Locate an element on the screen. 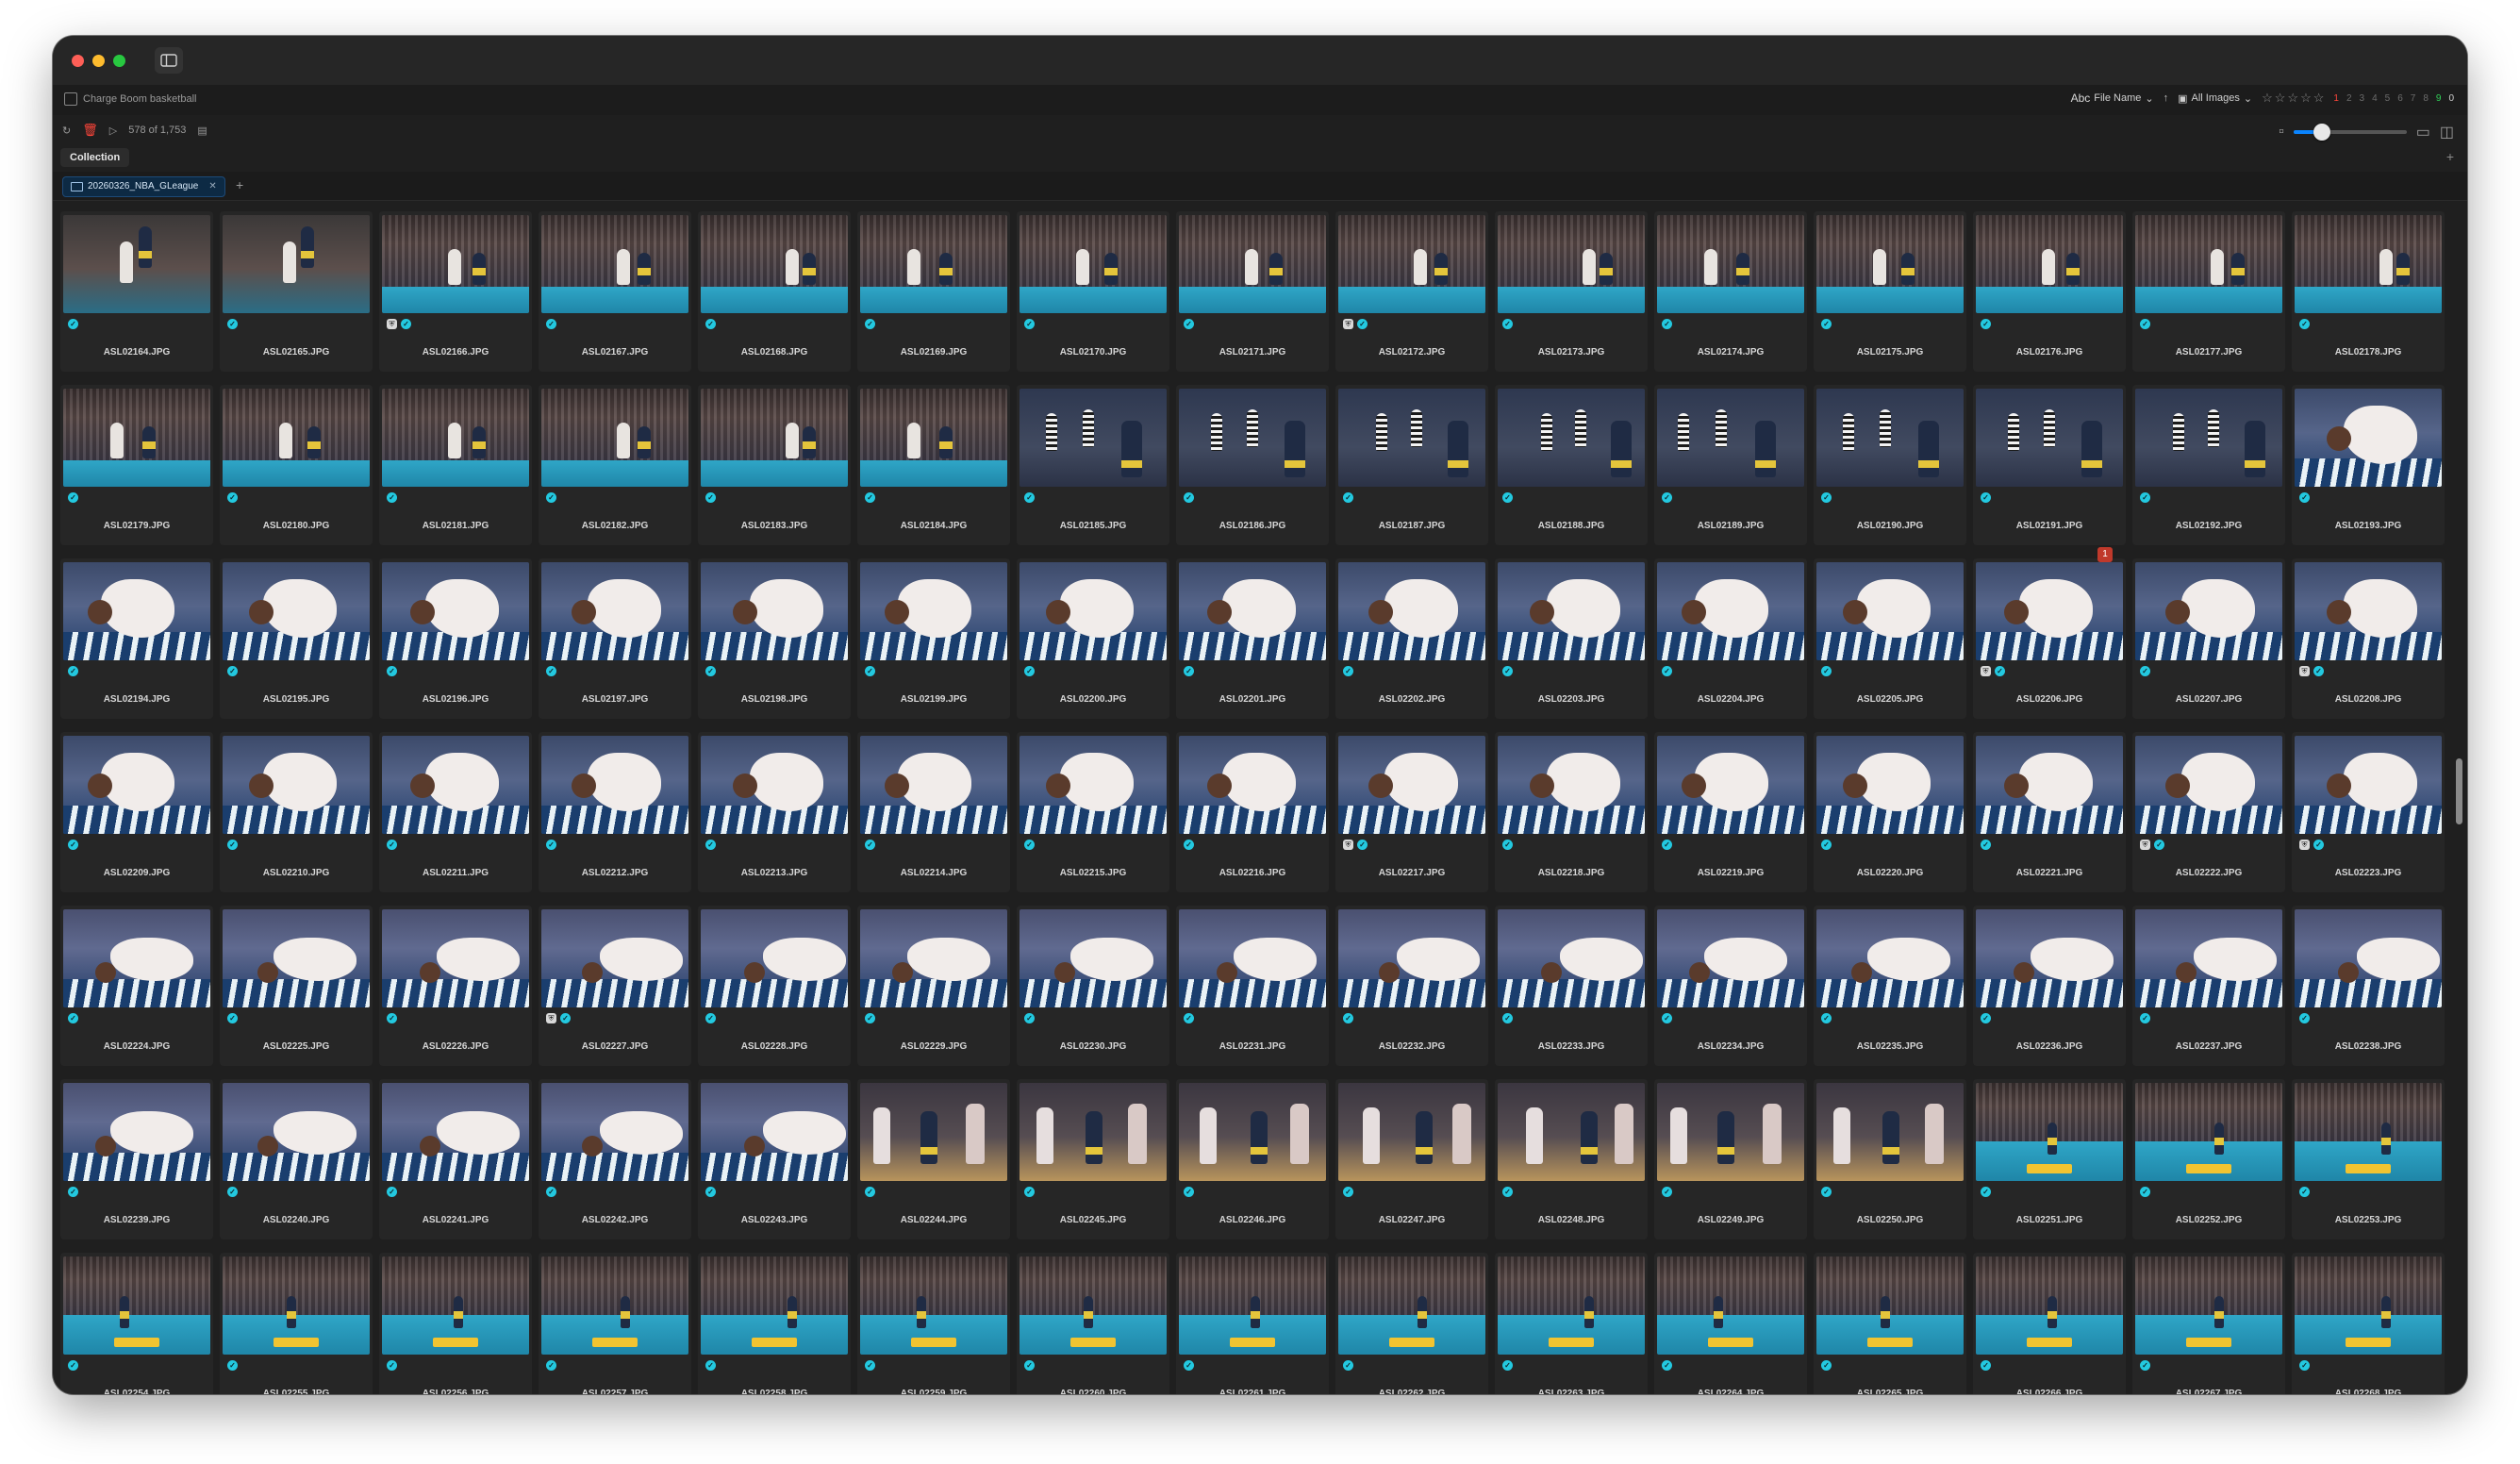  filter-menu: ▣ All Images ⌄ is located at coordinates (2215, 99).